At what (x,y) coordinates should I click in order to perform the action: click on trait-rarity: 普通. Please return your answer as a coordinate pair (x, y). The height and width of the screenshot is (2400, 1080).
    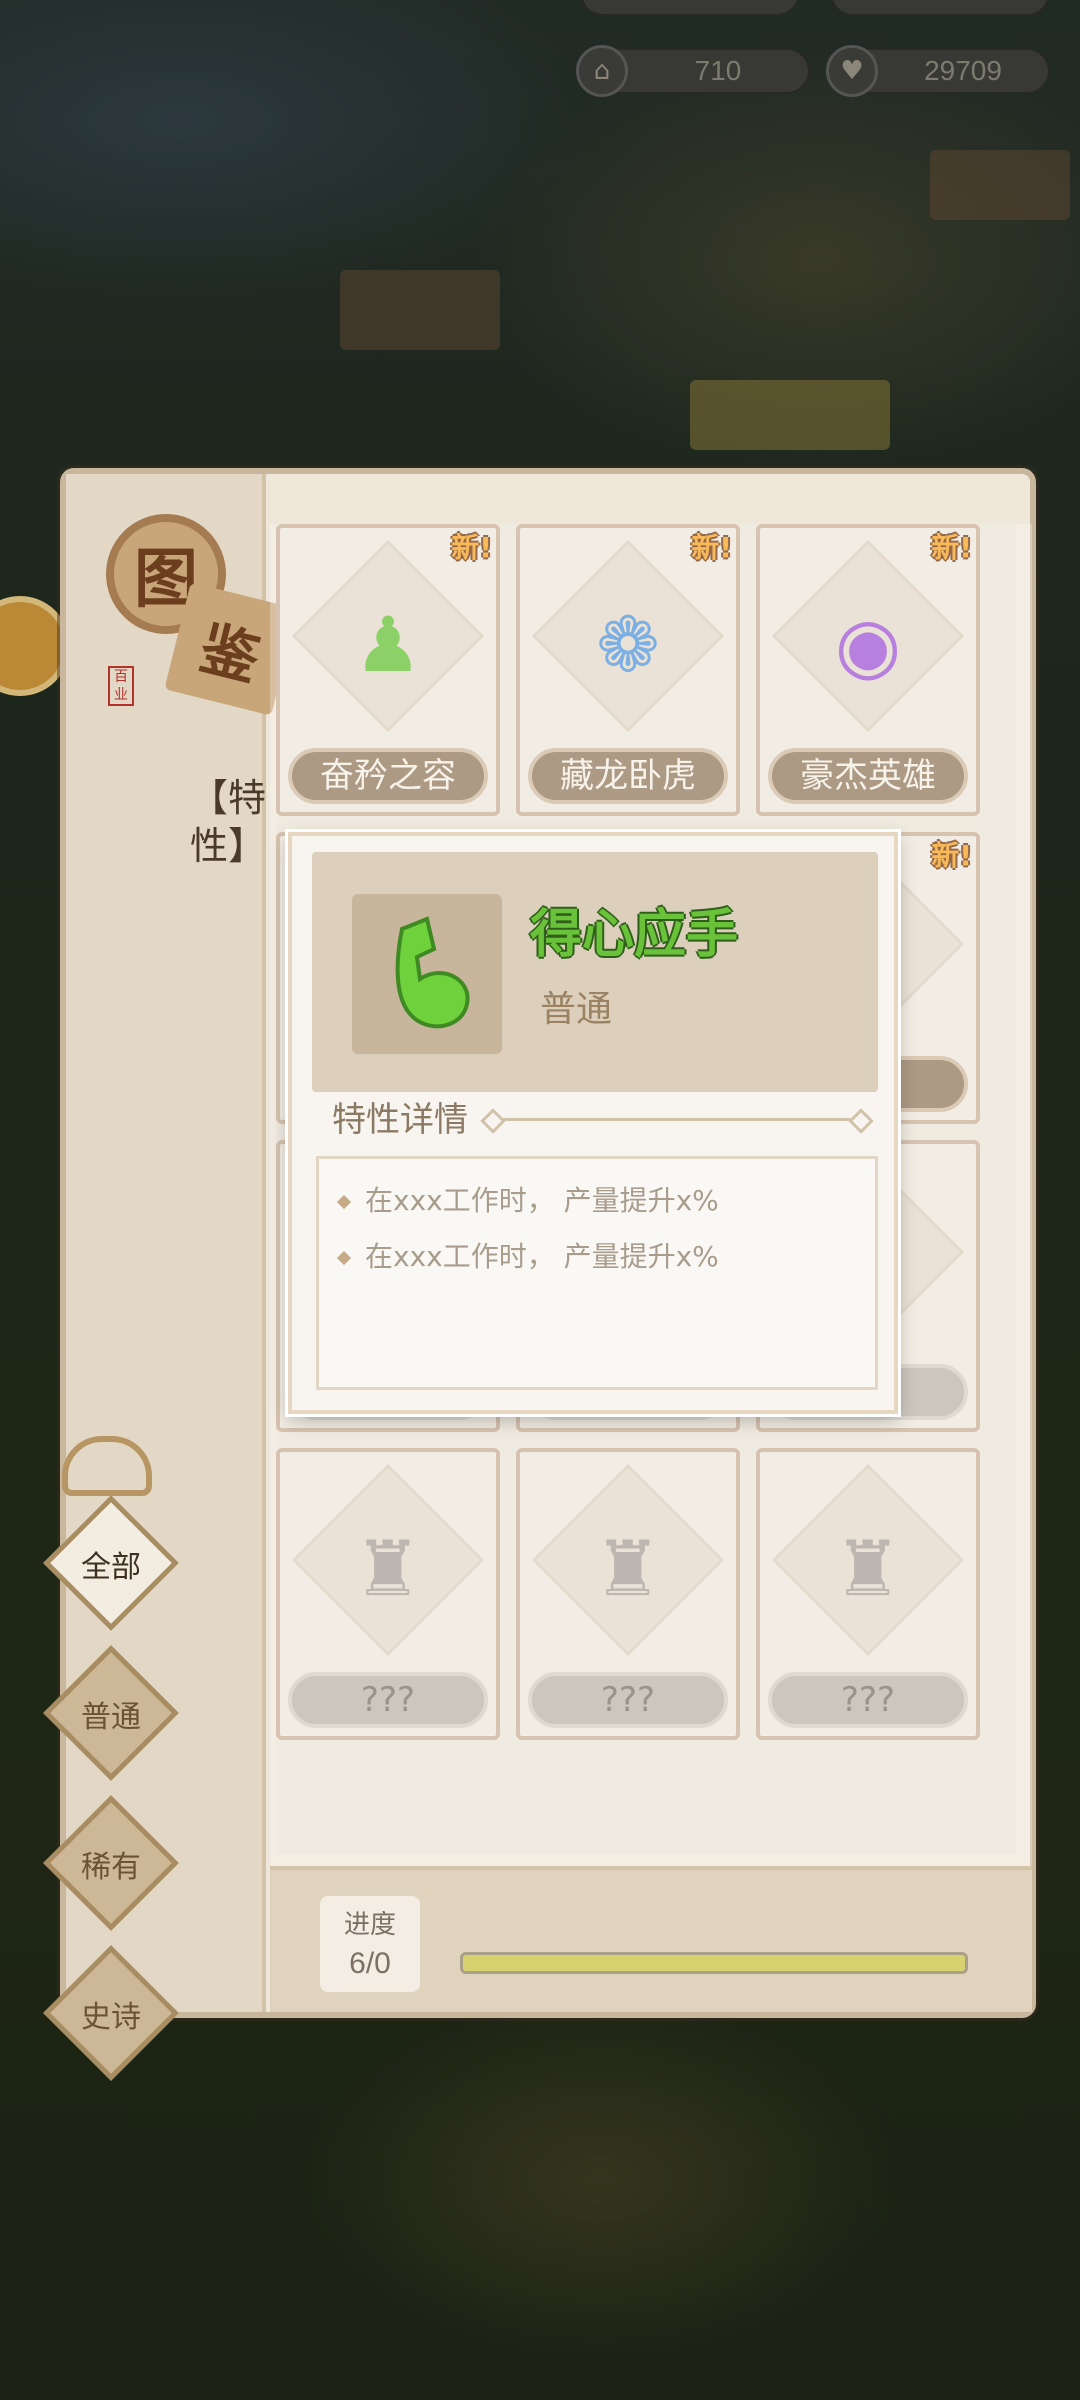
    Looking at the image, I should click on (576, 1009).